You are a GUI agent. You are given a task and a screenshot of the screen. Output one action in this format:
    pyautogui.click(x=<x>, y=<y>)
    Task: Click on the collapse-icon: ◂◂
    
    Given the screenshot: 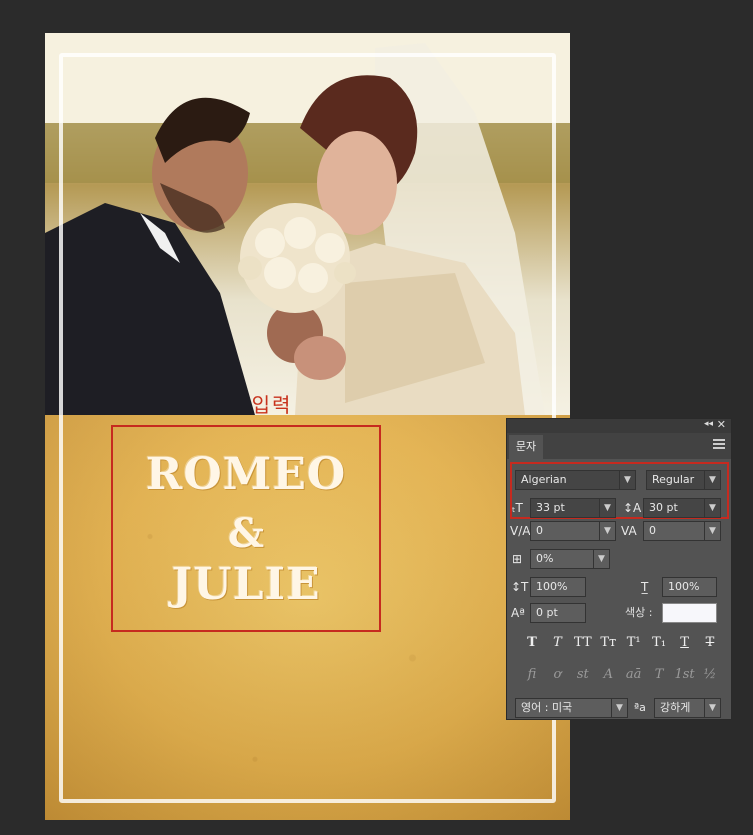 What is the action you would take?
    pyautogui.click(x=708, y=424)
    